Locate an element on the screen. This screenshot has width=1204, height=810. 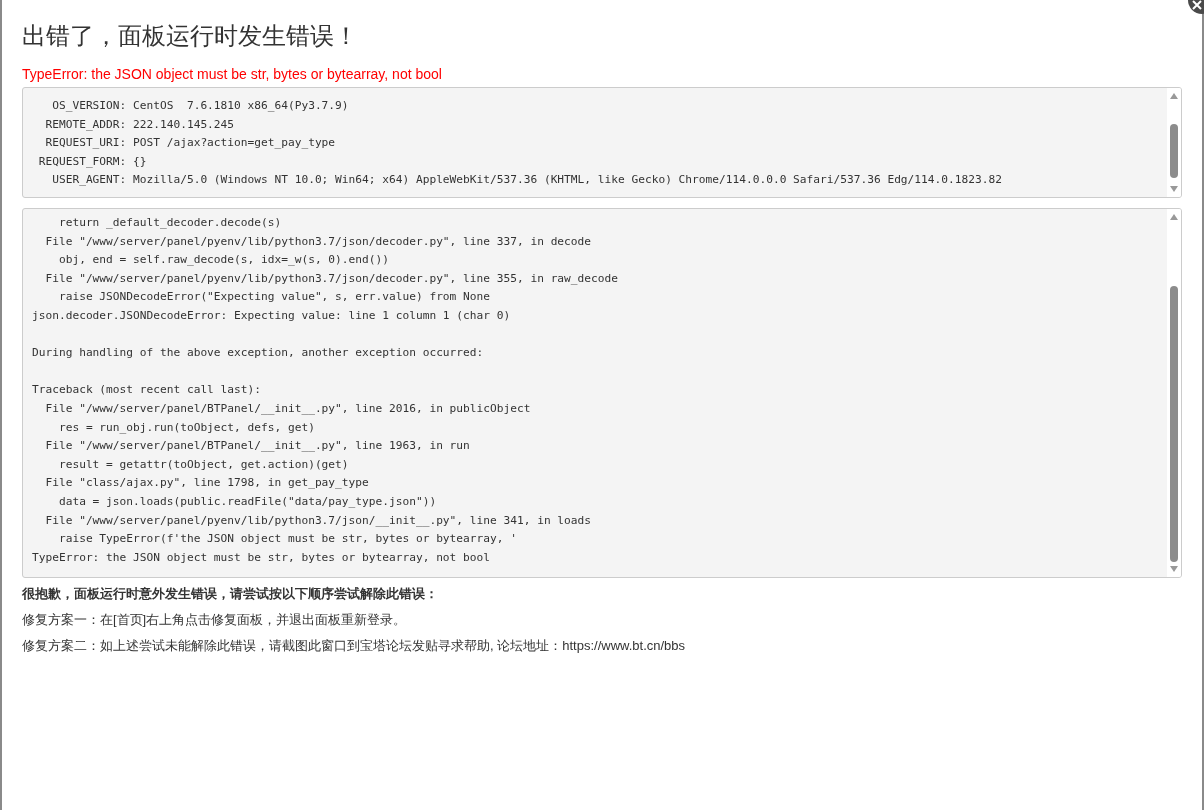
code-line: REQUEST_URI: POST /ajax?action=get_pay_type is located at coordinates (190, 143).